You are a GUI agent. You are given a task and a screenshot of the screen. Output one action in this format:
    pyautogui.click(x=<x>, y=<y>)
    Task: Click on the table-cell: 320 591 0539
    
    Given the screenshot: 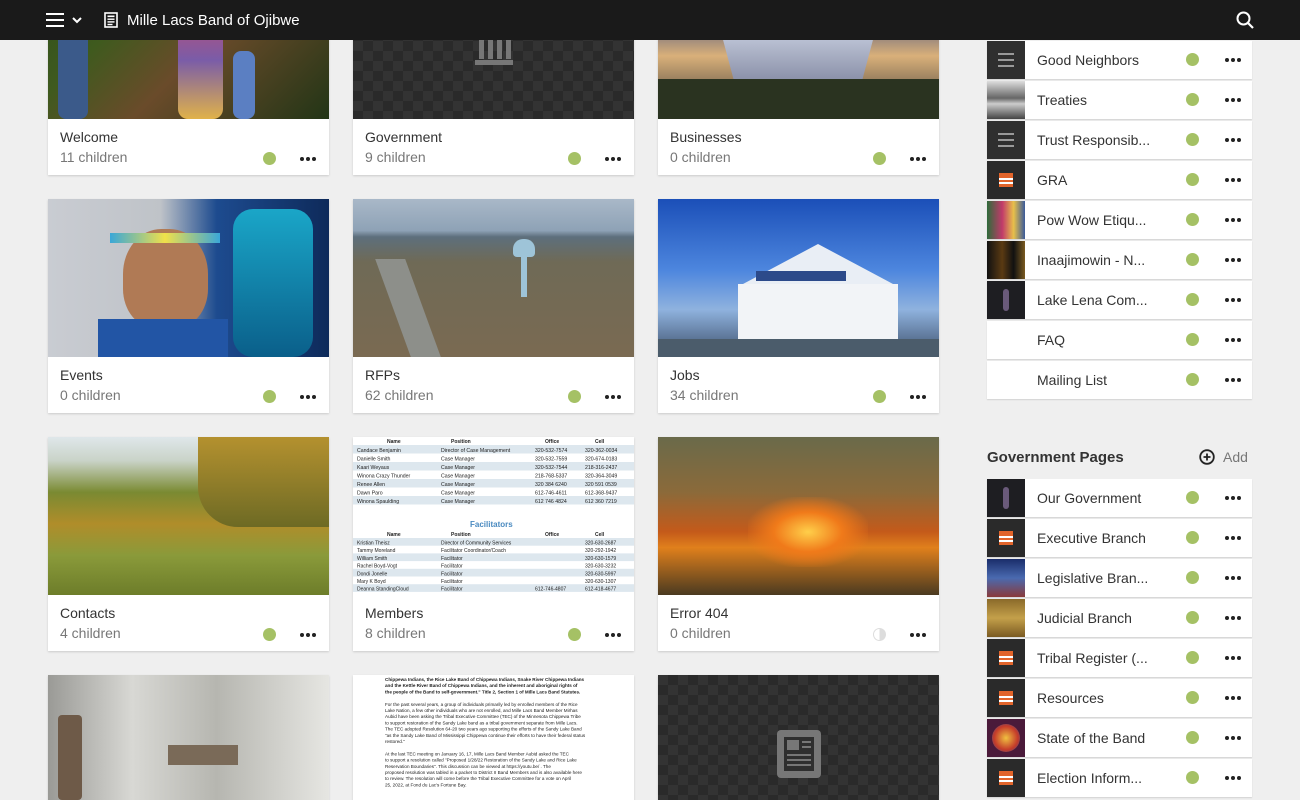 What is the action you would take?
    pyautogui.click(x=601, y=485)
    